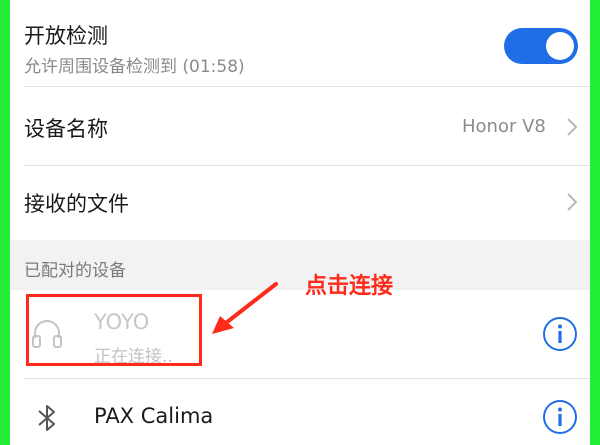  Describe the element at coordinates (76, 204) in the screenshot. I see `received-files-label: 接收的文件` at that location.